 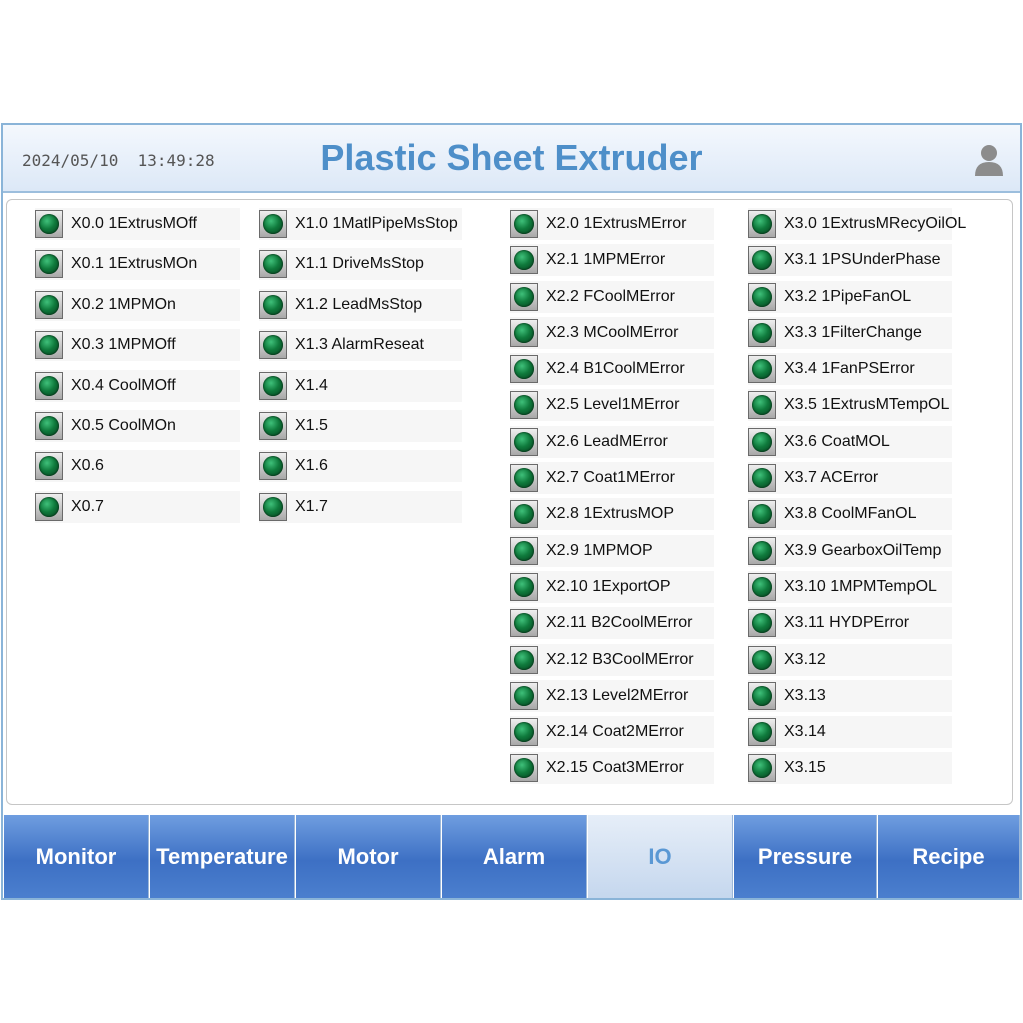 What do you see at coordinates (610, 478) in the screenshot?
I see `io-label: X2.7 Coat1MError` at bounding box center [610, 478].